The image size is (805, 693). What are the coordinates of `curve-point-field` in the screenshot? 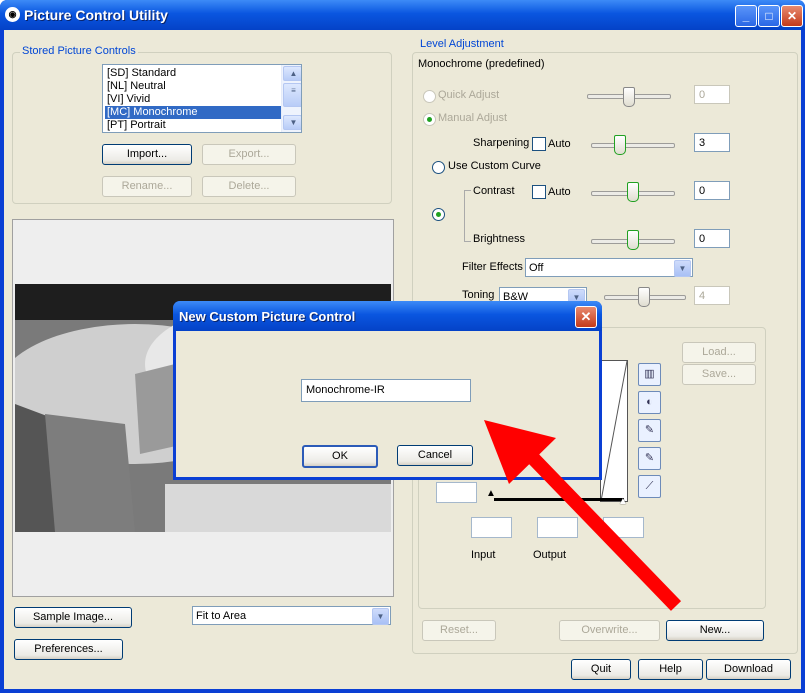 It's located at (456, 492).